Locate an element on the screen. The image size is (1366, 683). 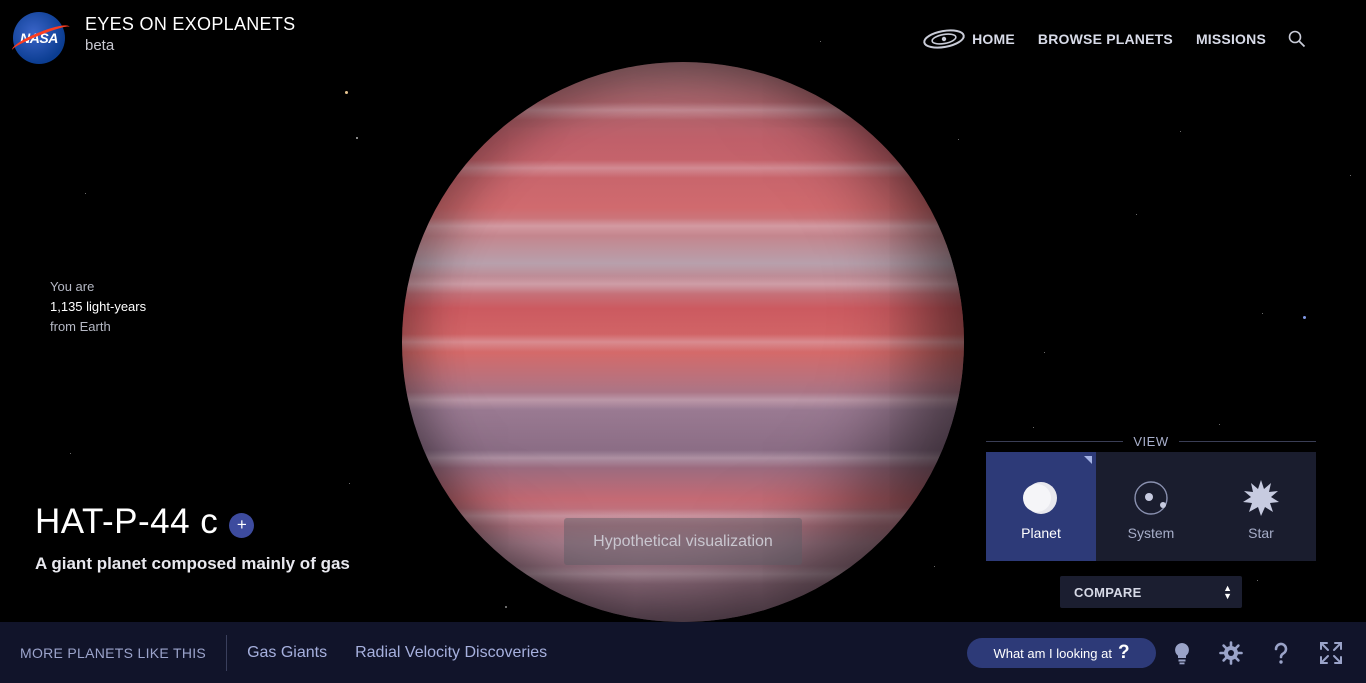
nav-home-label: HOME is located at coordinates (993, 39).